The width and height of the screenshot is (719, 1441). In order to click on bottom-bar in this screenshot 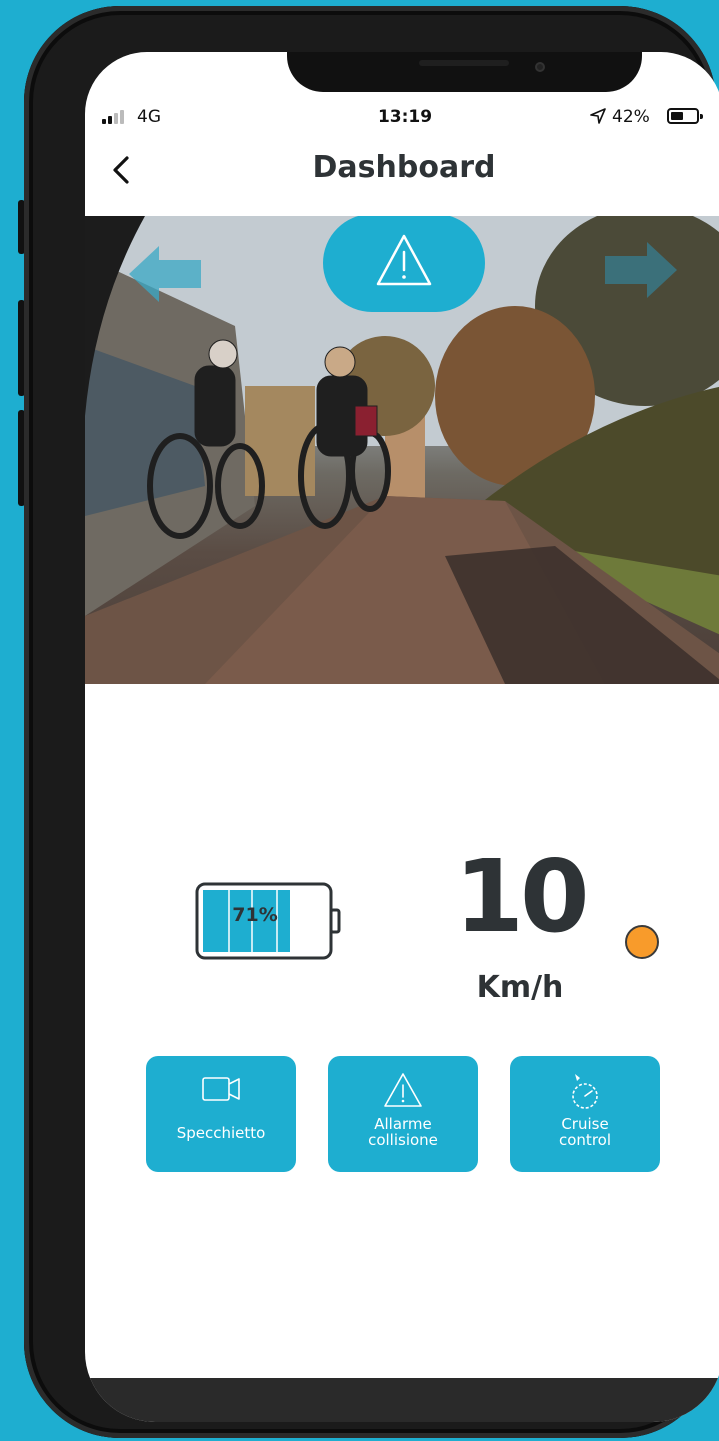, I will do `click(402, 1400)`.